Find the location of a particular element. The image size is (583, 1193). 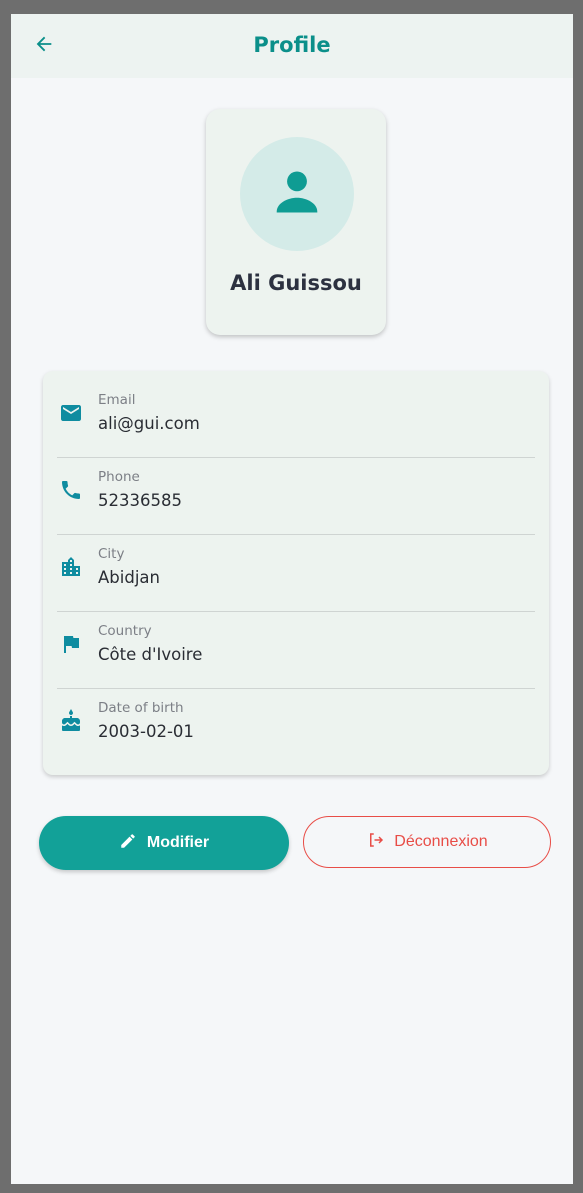

logout-icon is located at coordinates (376, 842).